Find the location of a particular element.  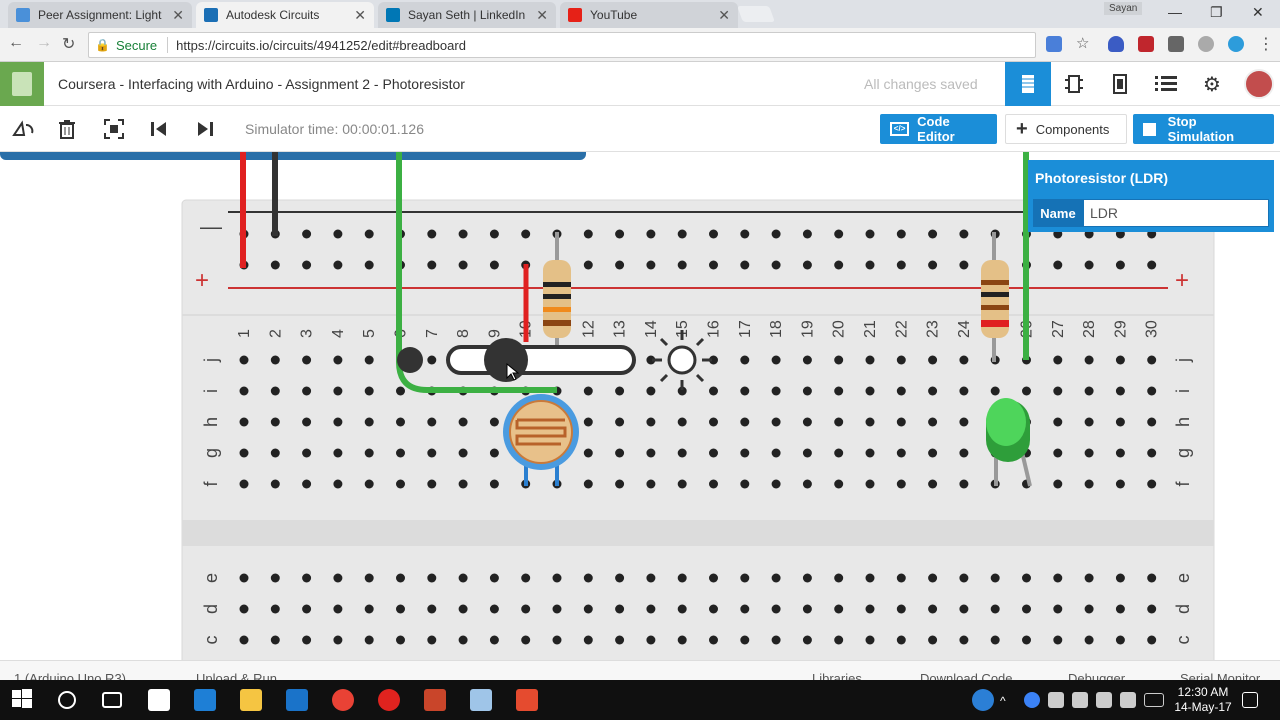

schematic-view-icon is located at coordinates (1074, 84).